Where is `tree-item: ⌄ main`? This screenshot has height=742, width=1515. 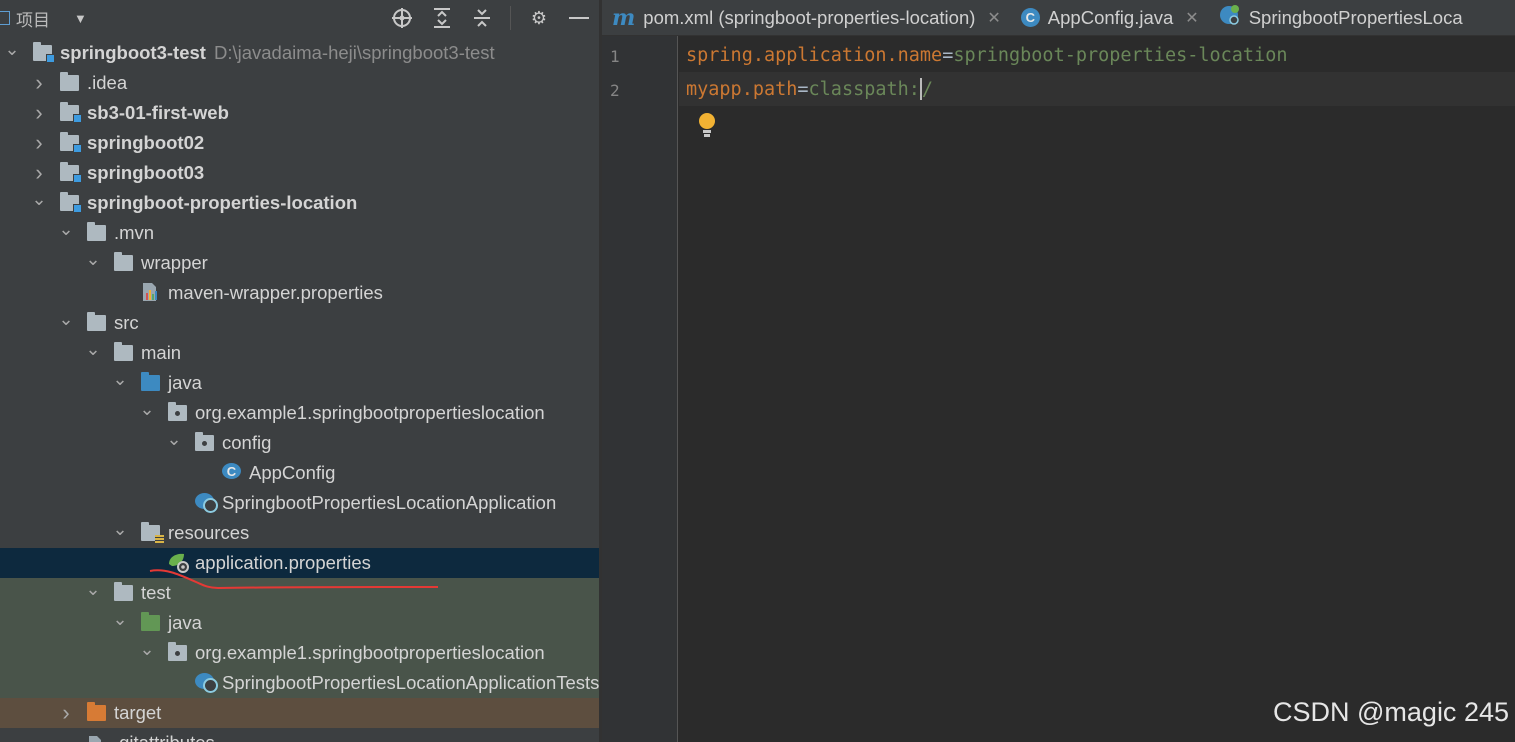 tree-item: ⌄ main is located at coordinates (299, 353).